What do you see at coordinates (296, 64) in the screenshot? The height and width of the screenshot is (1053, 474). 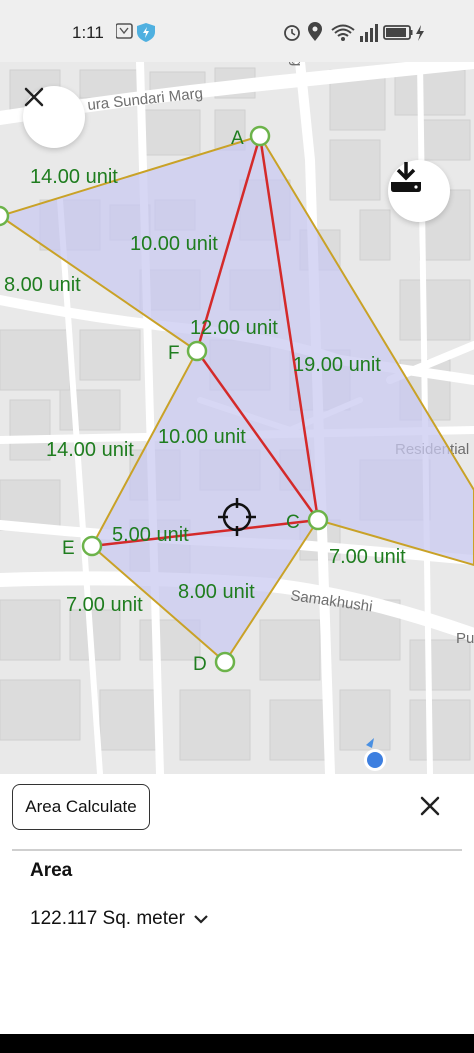 I see `street-label: g` at bounding box center [296, 64].